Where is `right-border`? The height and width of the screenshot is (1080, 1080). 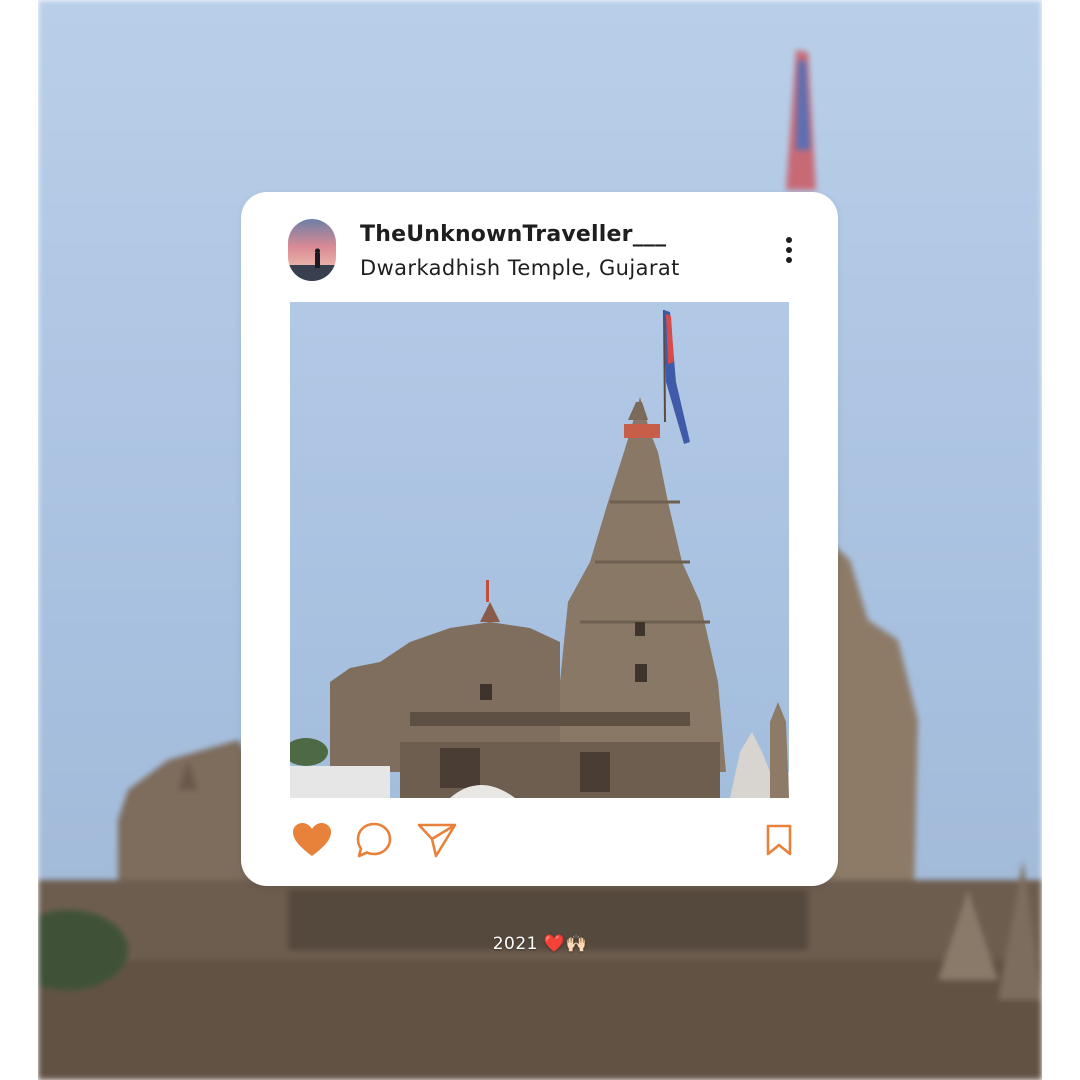 right-border is located at coordinates (1061, 540).